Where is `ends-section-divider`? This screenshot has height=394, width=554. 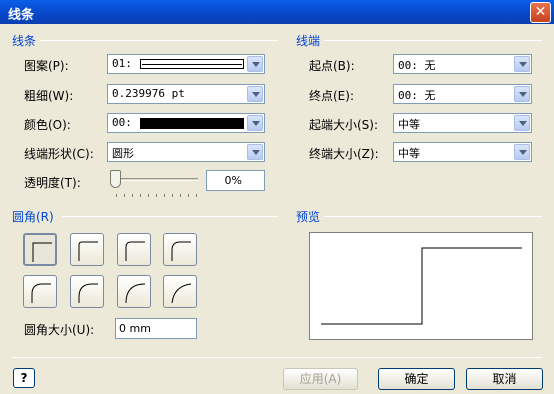 ends-section-divider is located at coordinates (433, 40).